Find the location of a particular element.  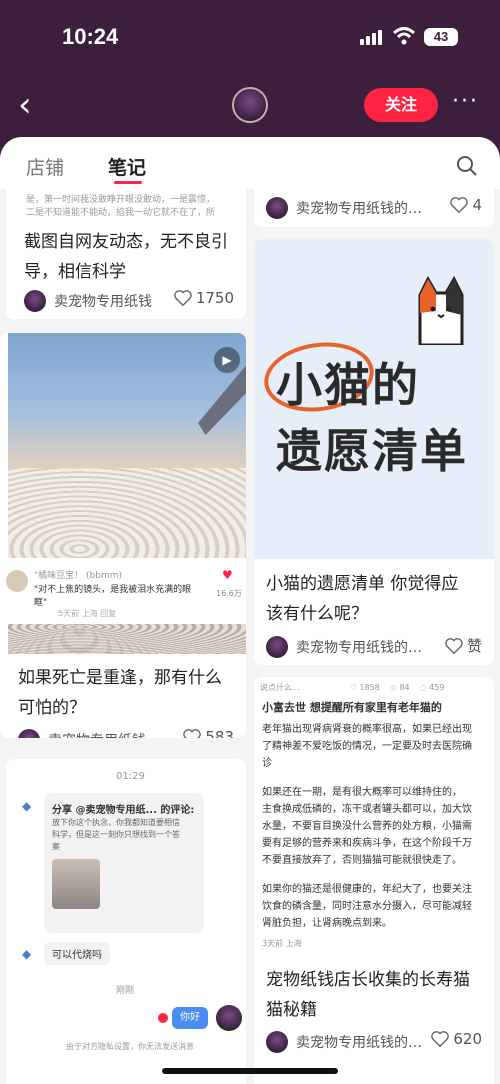

cover-text: 遗愿清单 is located at coordinates (372, 451).